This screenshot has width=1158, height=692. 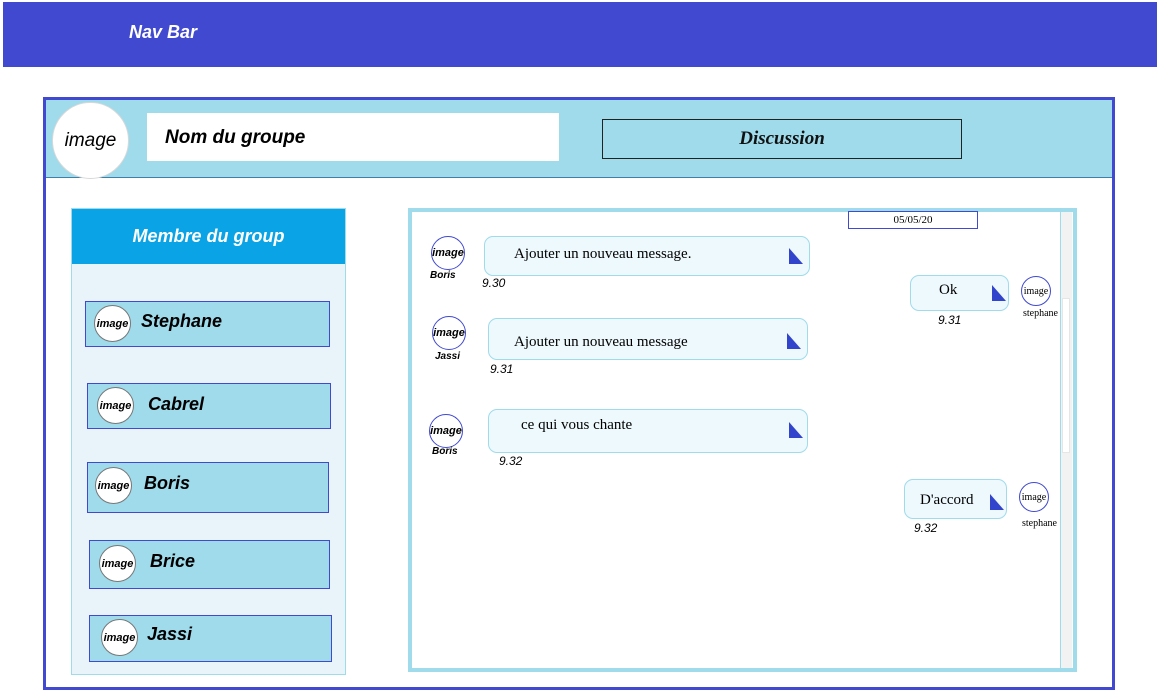 I want to click on member-name: Brice, so click(x=173, y=561).